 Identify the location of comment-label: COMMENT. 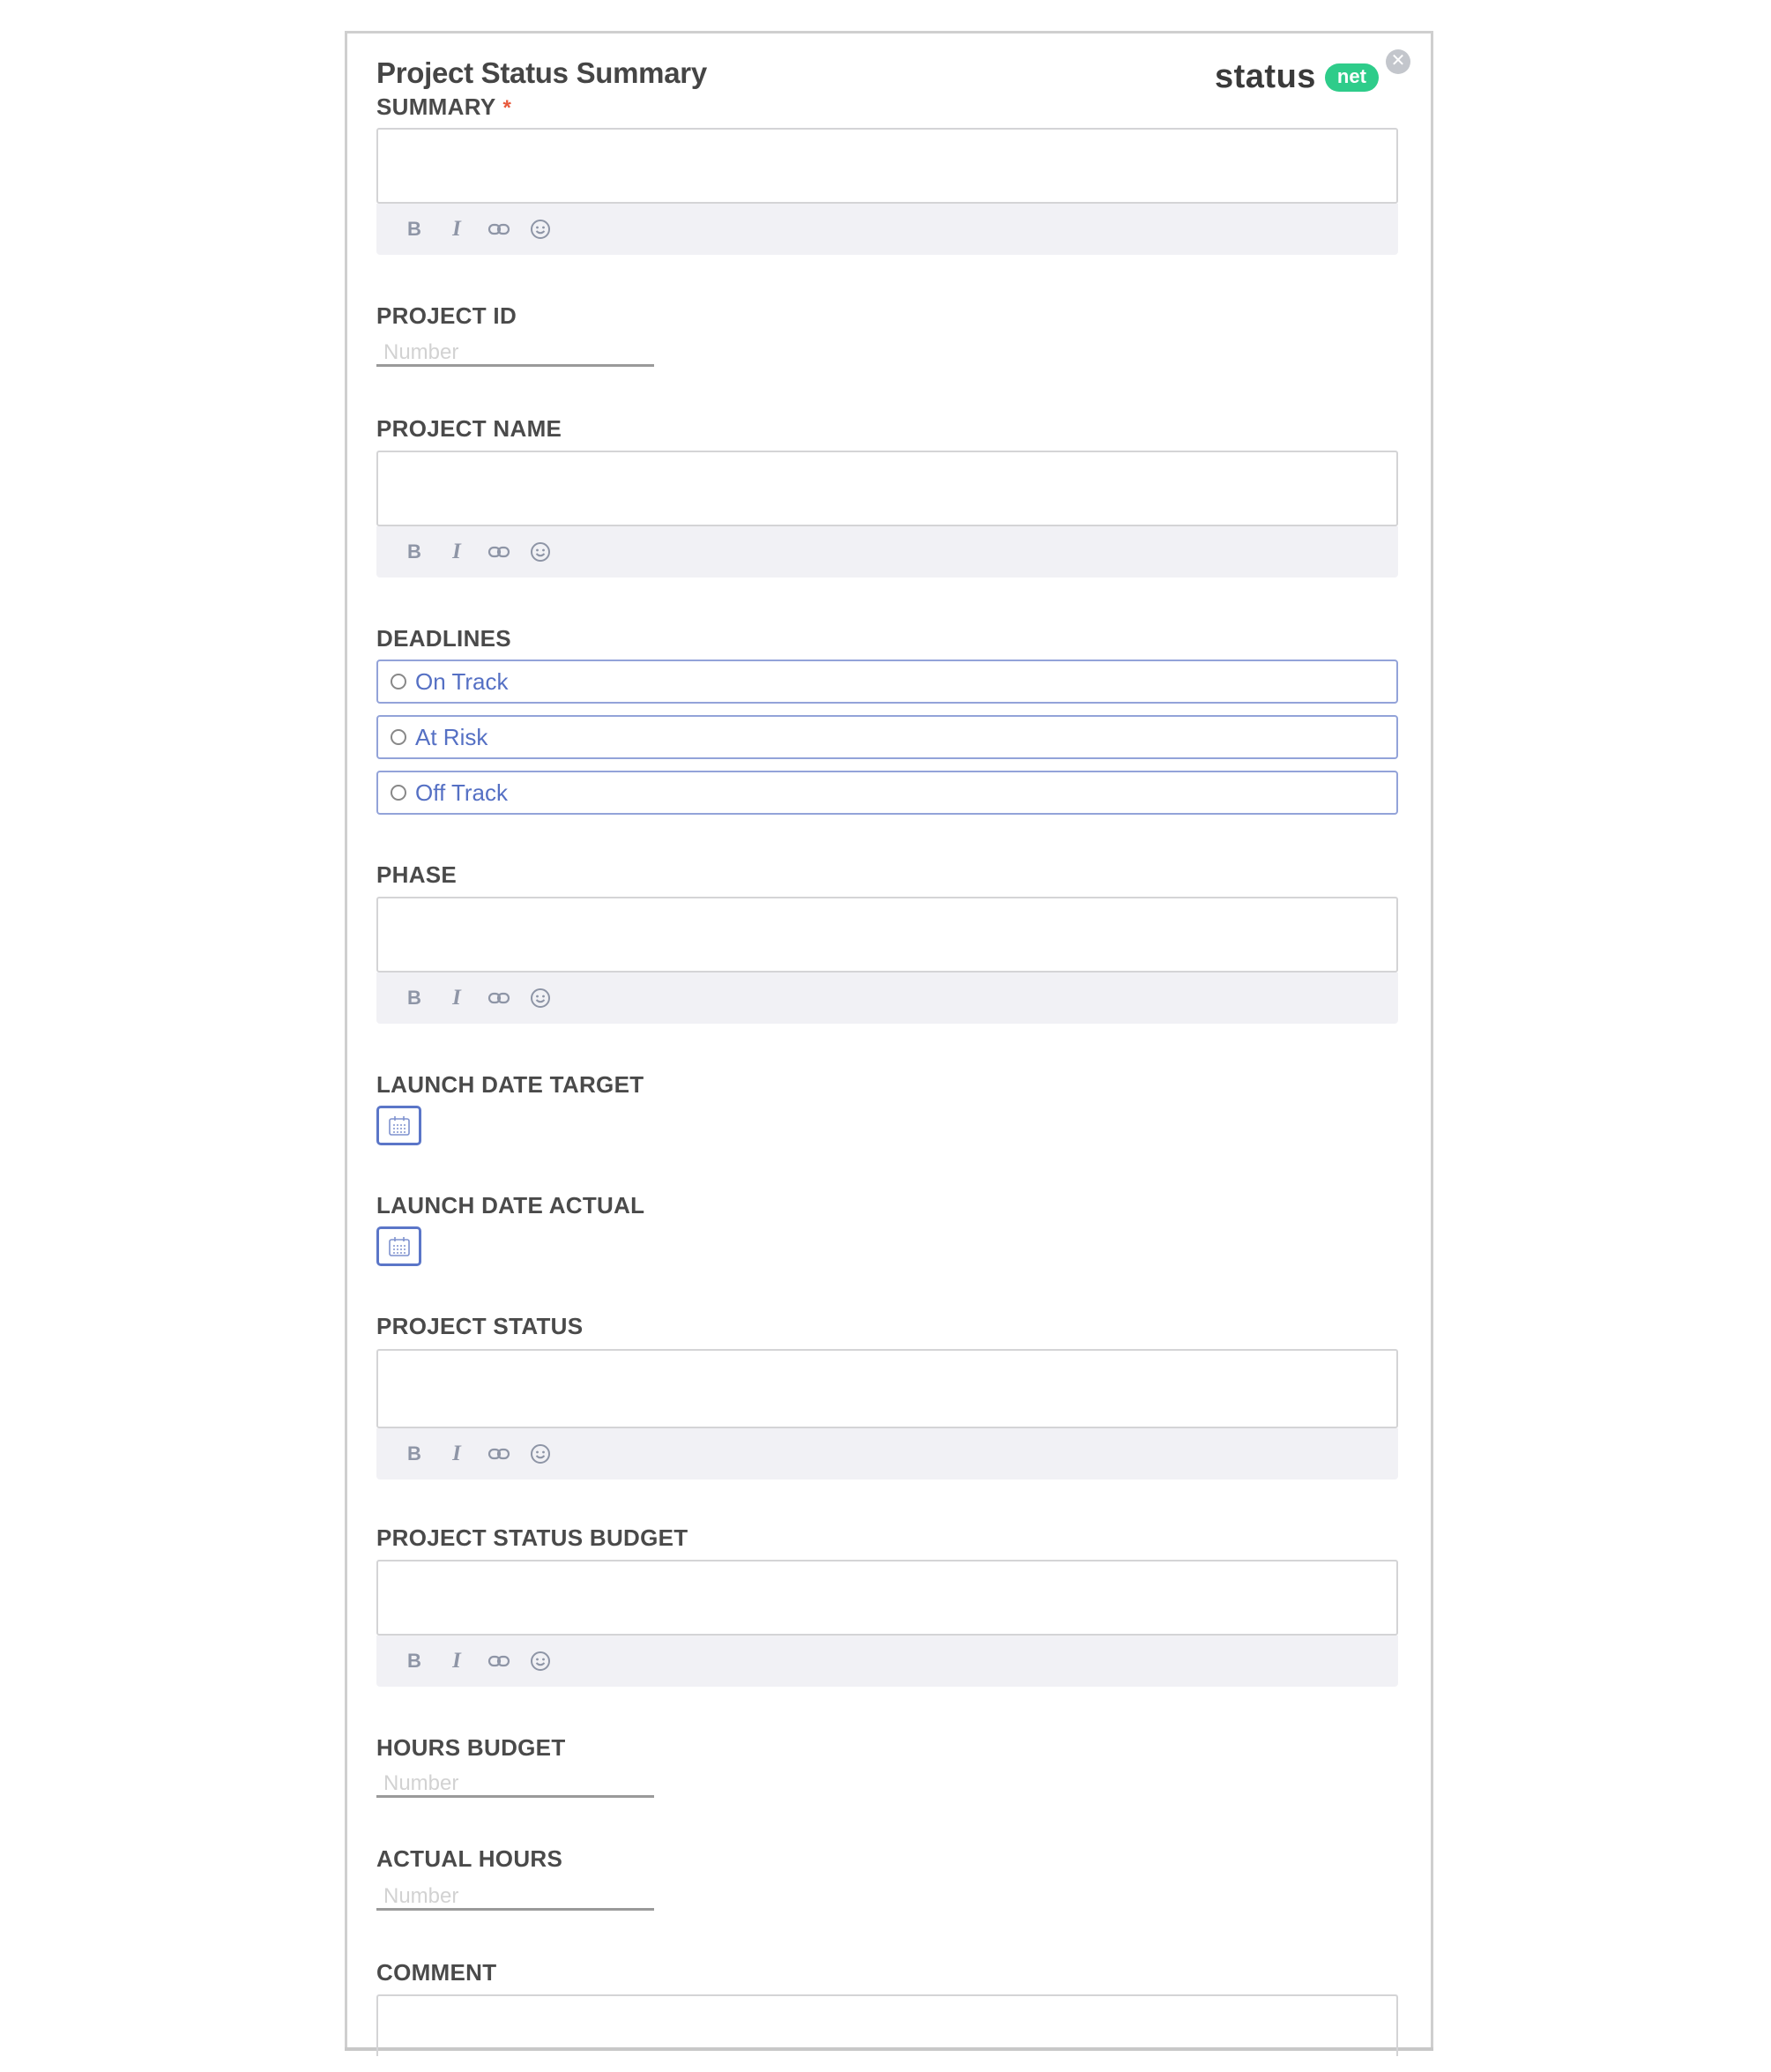
(436, 1972).